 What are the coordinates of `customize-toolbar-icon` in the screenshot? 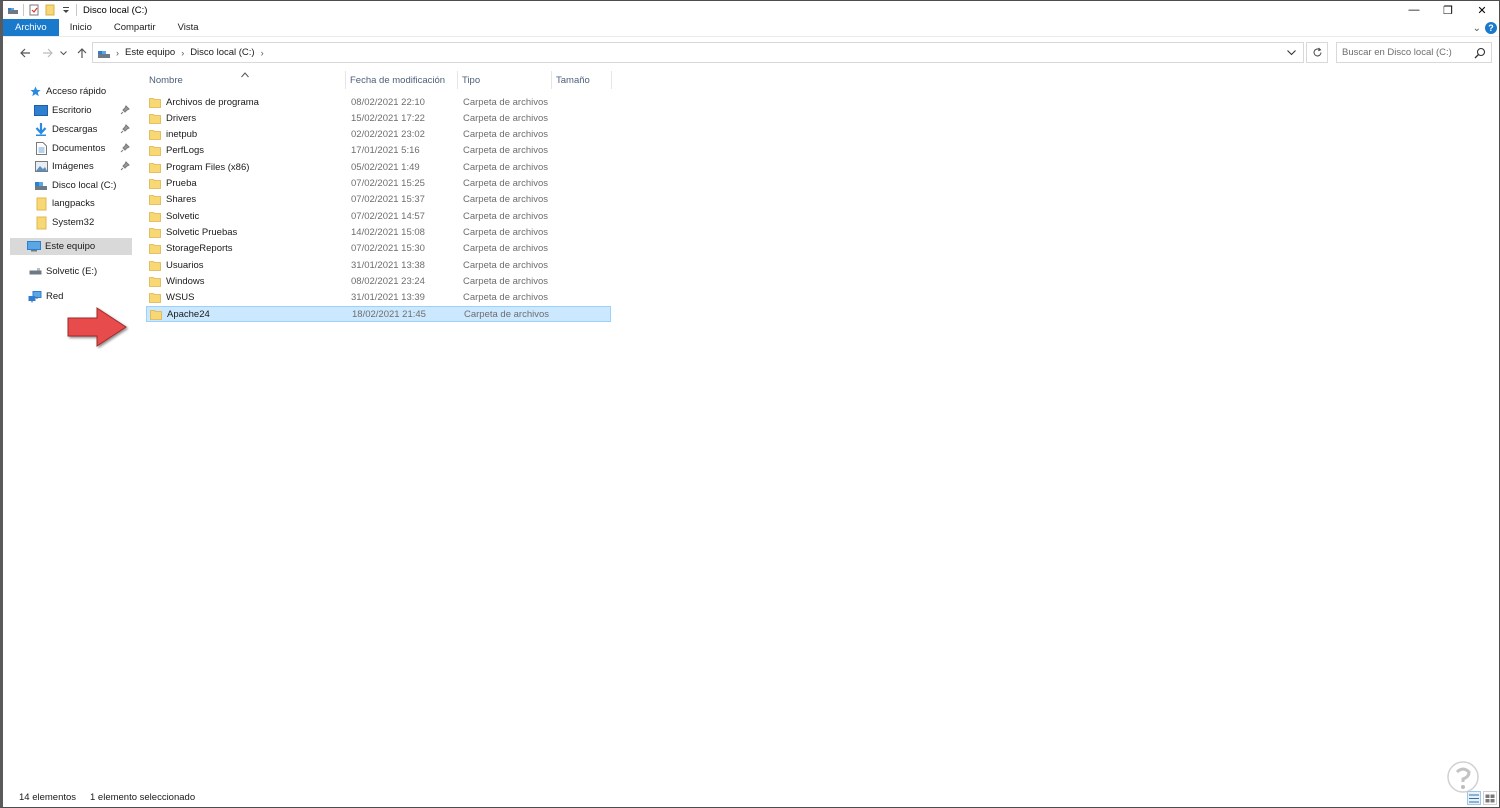 It's located at (66, 10).